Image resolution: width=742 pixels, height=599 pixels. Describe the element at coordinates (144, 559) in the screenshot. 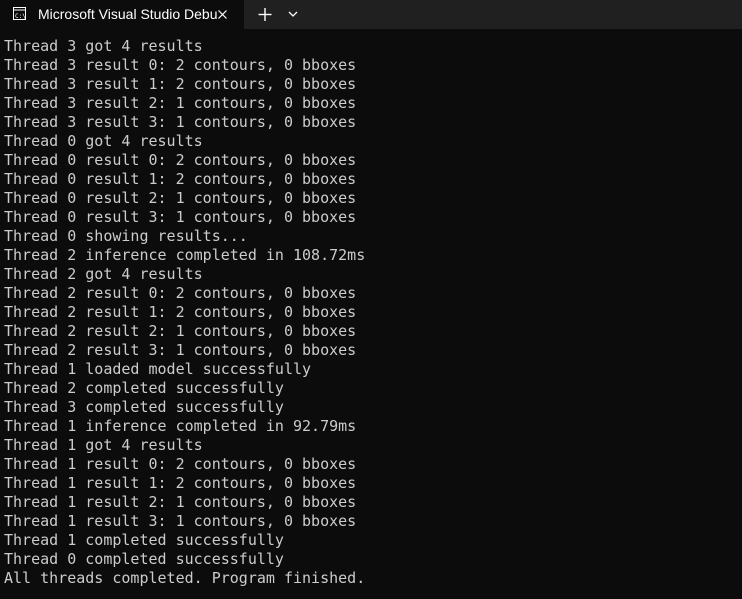

I see `console-line: Thread 0 completed successfully` at that location.